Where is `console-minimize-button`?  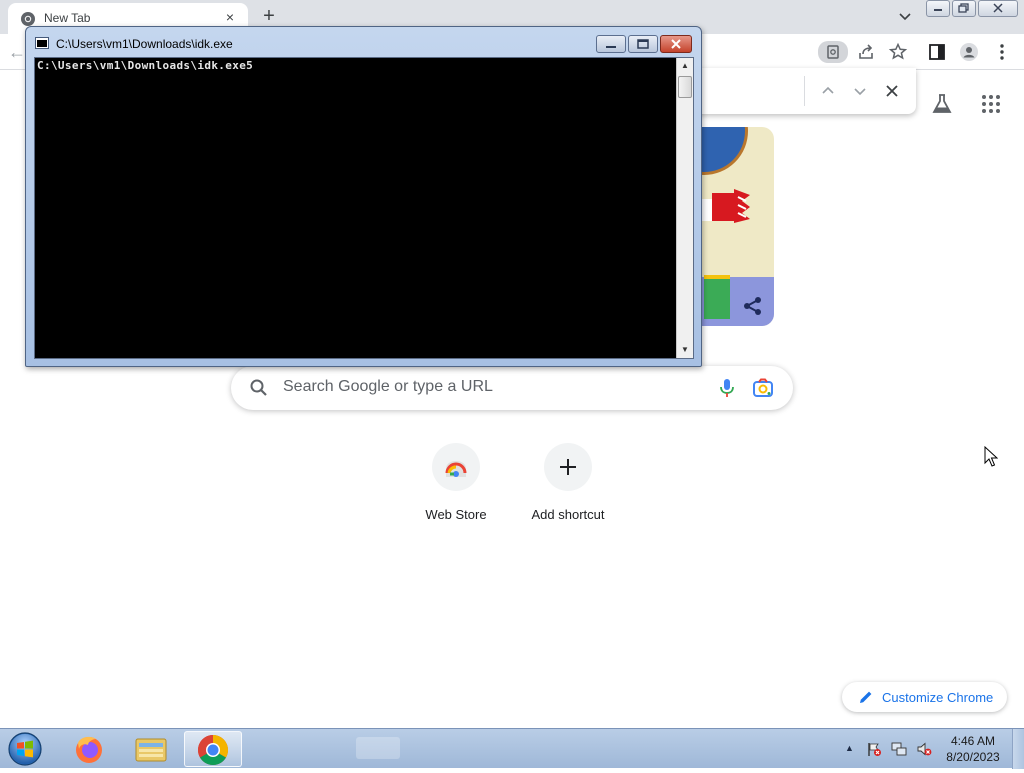
console-minimize-button is located at coordinates (611, 44).